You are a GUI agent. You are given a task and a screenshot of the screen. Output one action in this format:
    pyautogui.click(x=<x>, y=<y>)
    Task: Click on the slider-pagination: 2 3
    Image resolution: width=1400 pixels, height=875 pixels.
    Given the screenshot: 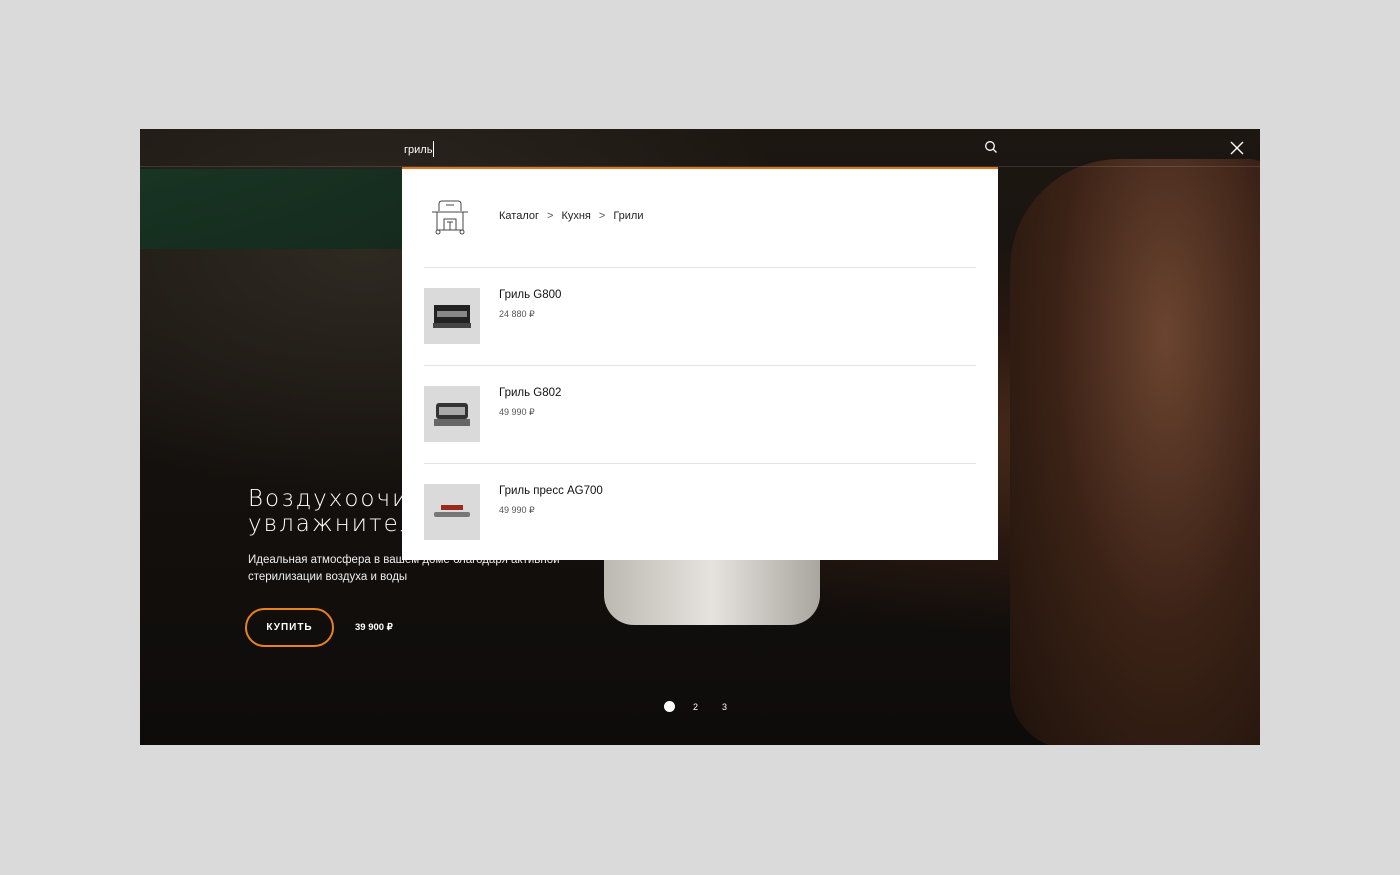 What is the action you would take?
    pyautogui.click(x=695, y=706)
    